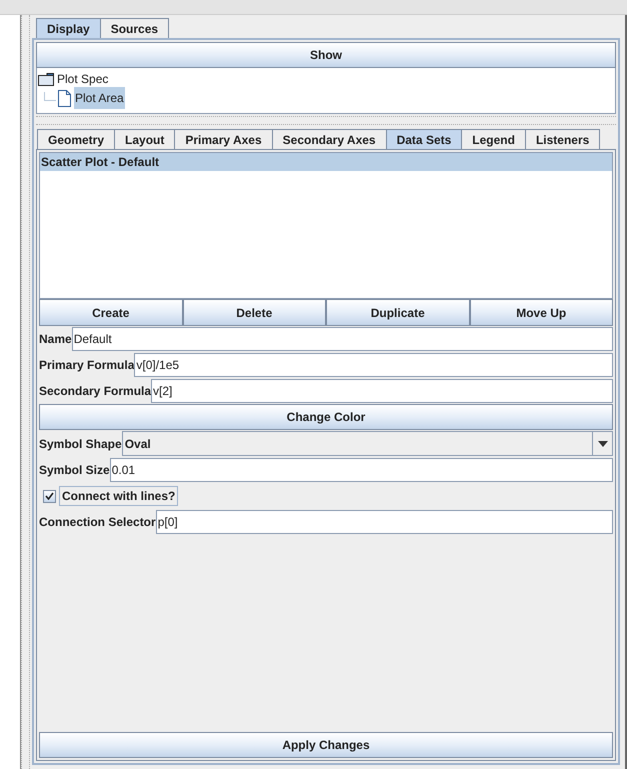 The width and height of the screenshot is (627, 769). I want to click on checkmark-icon, so click(49, 496).